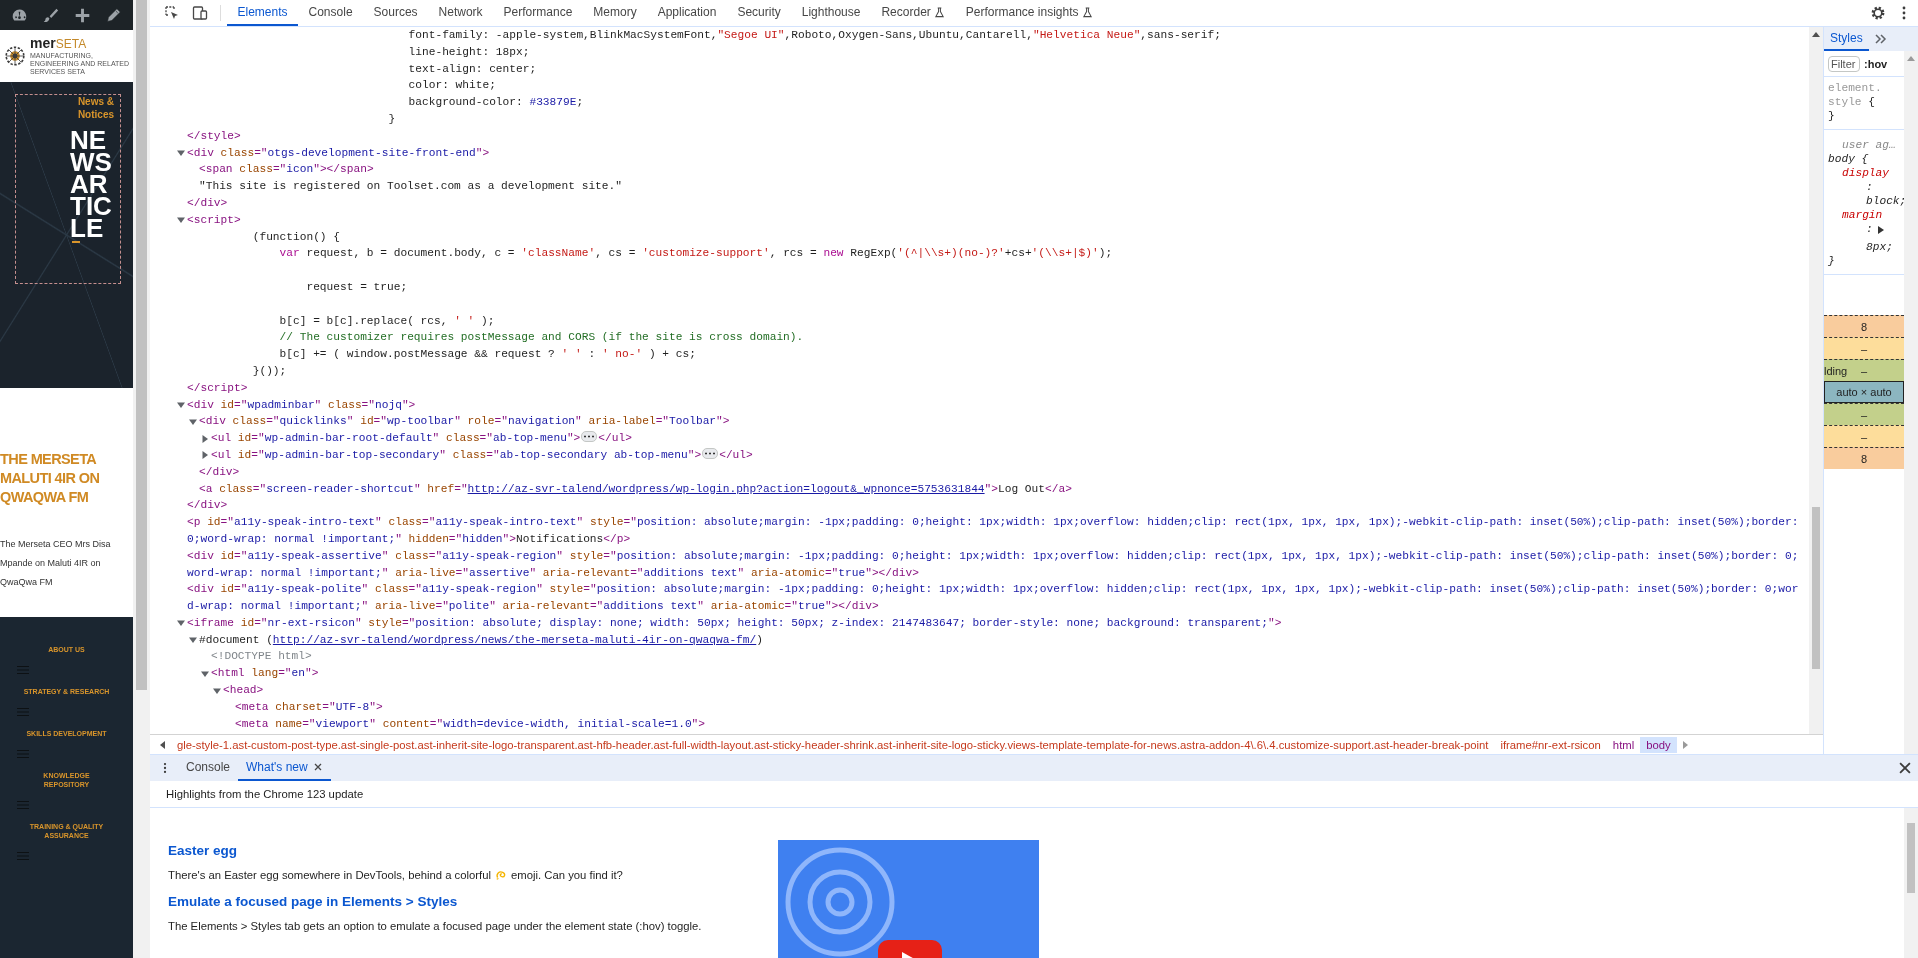 This screenshot has height=958, width=1918. I want to click on more-tabs-icon, so click(1880, 39).